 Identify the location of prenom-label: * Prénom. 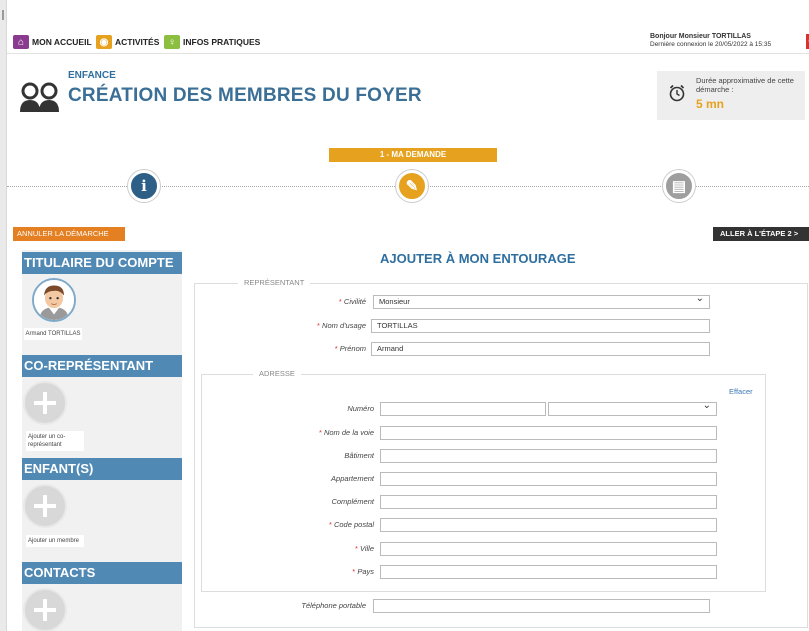
(350, 348).